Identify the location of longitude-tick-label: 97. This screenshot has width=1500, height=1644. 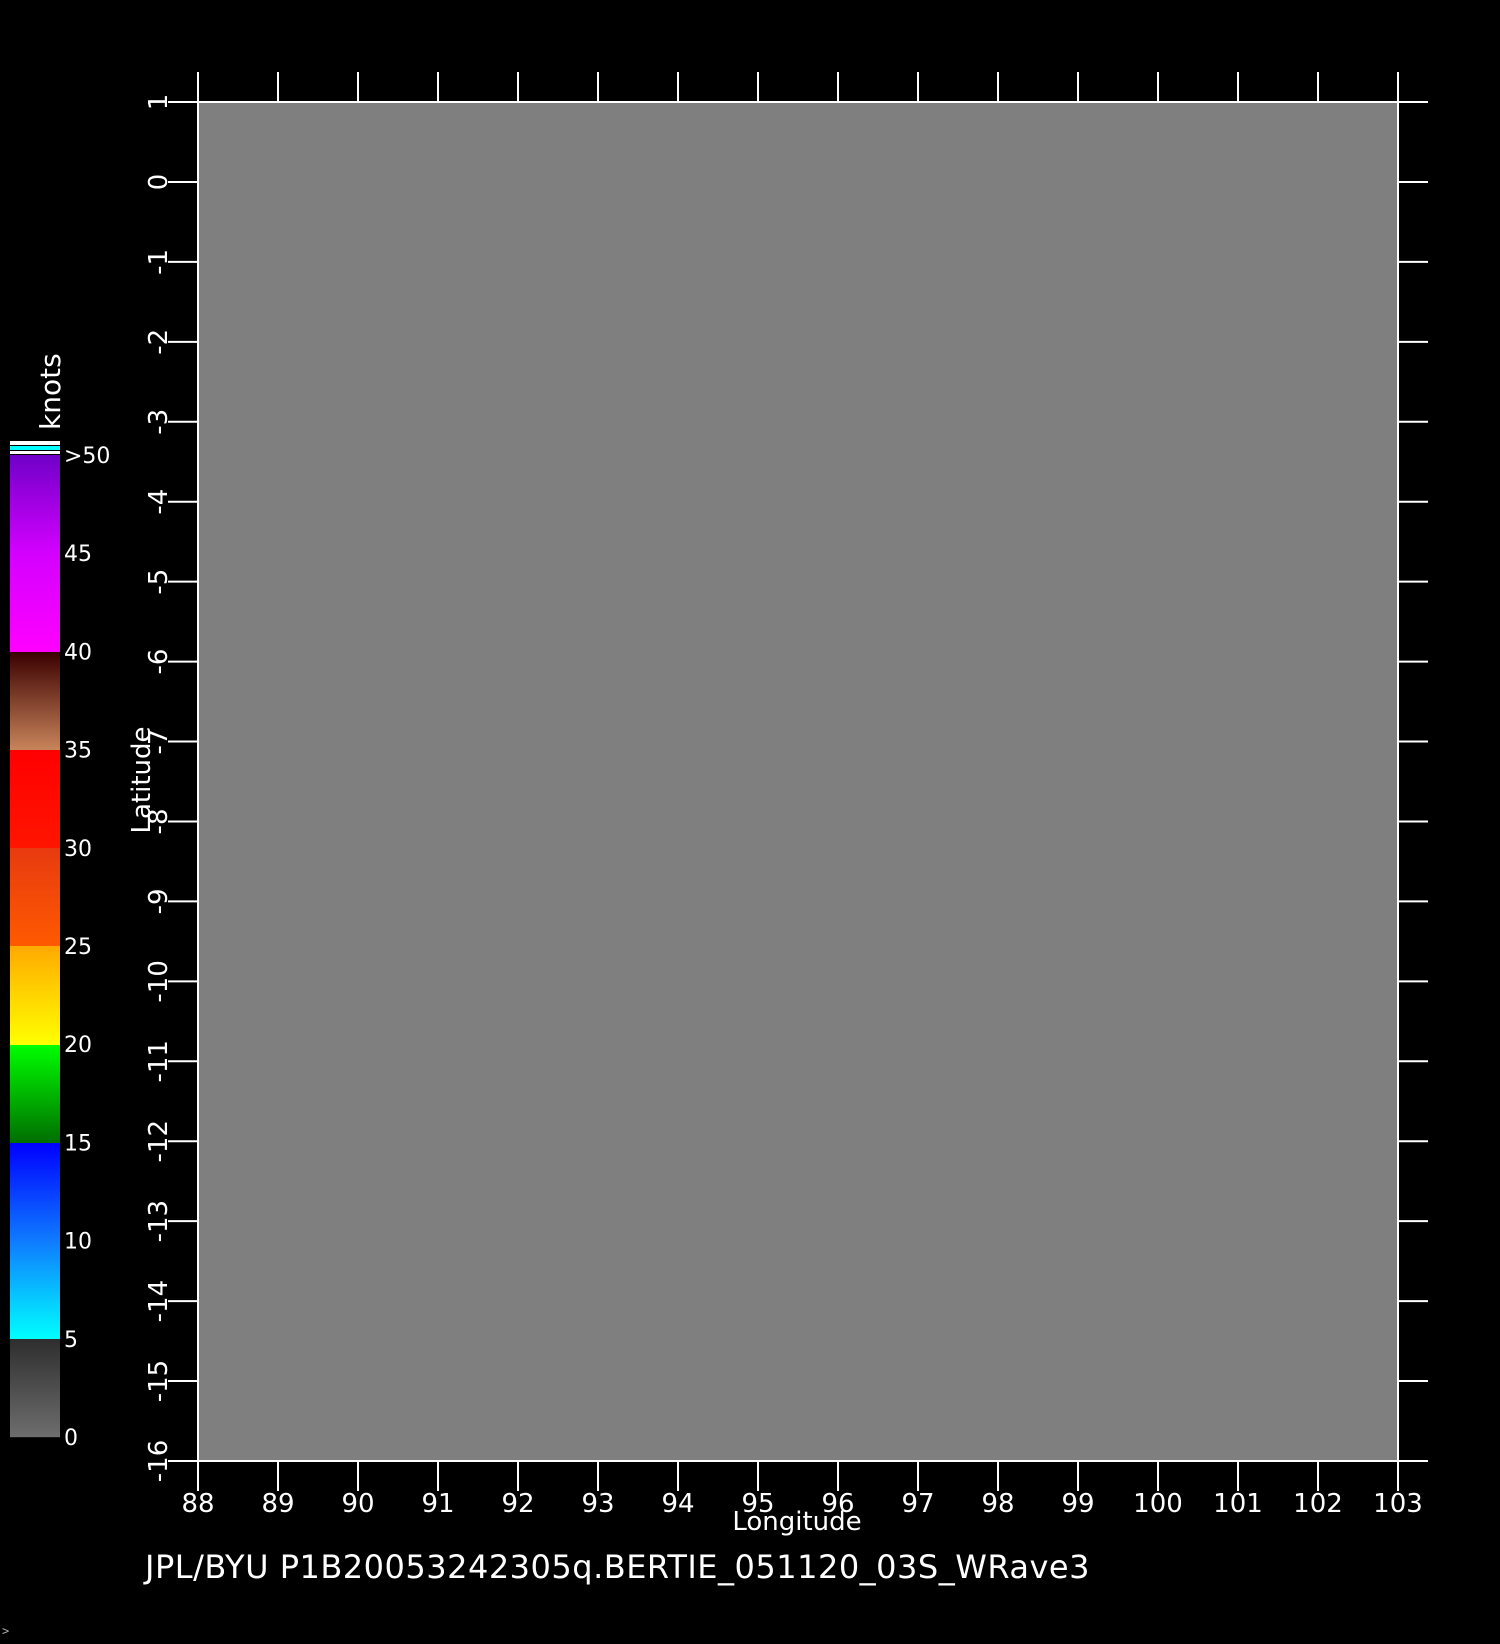
(917, 1504).